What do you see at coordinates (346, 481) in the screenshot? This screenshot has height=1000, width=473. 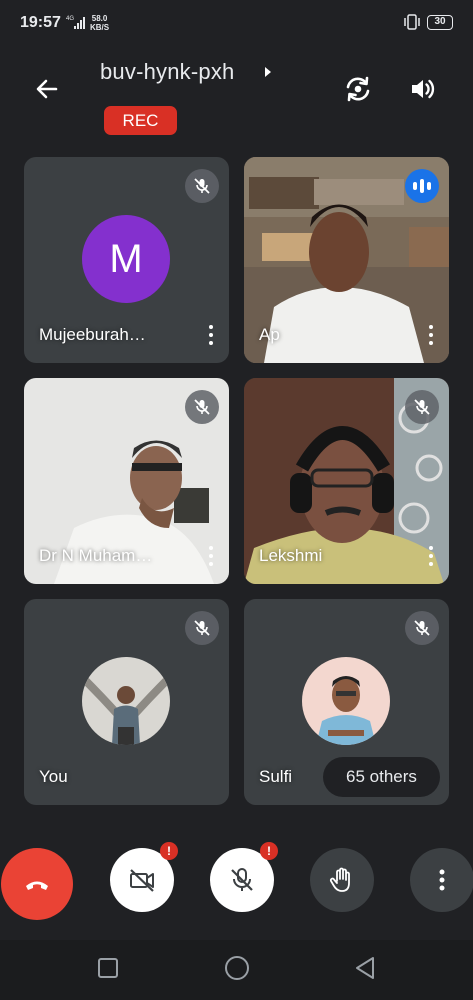 I see `participant-tile: Lekshmi` at bounding box center [346, 481].